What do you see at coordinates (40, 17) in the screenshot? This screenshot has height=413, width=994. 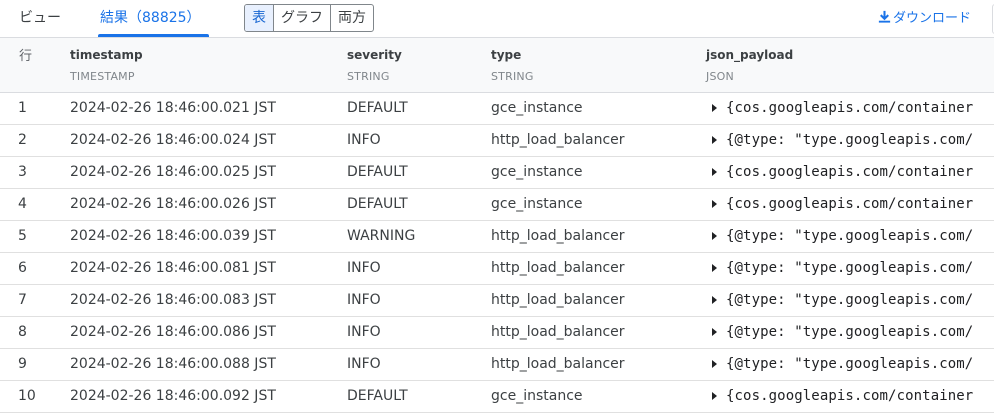 I see `tab-view: ビュー` at bounding box center [40, 17].